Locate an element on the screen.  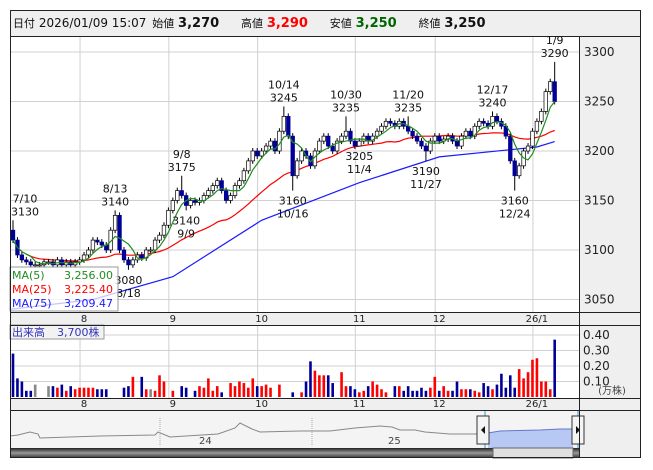
annotation-date: 9/9 is located at coordinates (186, 233).